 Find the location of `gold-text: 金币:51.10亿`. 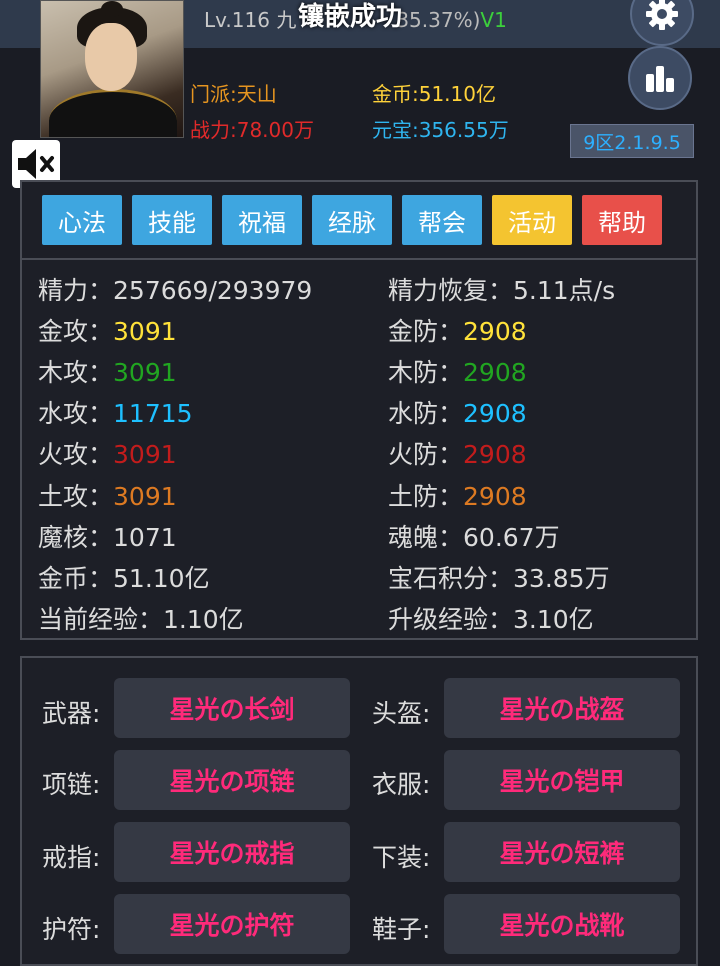

gold-text: 金币:51.10亿 is located at coordinates (434, 94).